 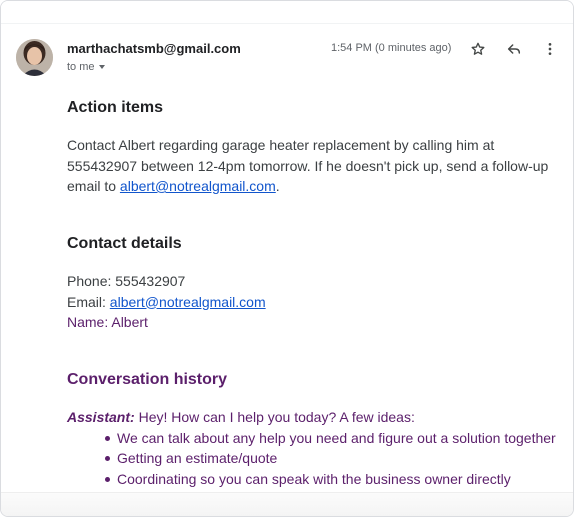 I want to click on contact-phone: Phone: 555432907, so click(x=126, y=281).